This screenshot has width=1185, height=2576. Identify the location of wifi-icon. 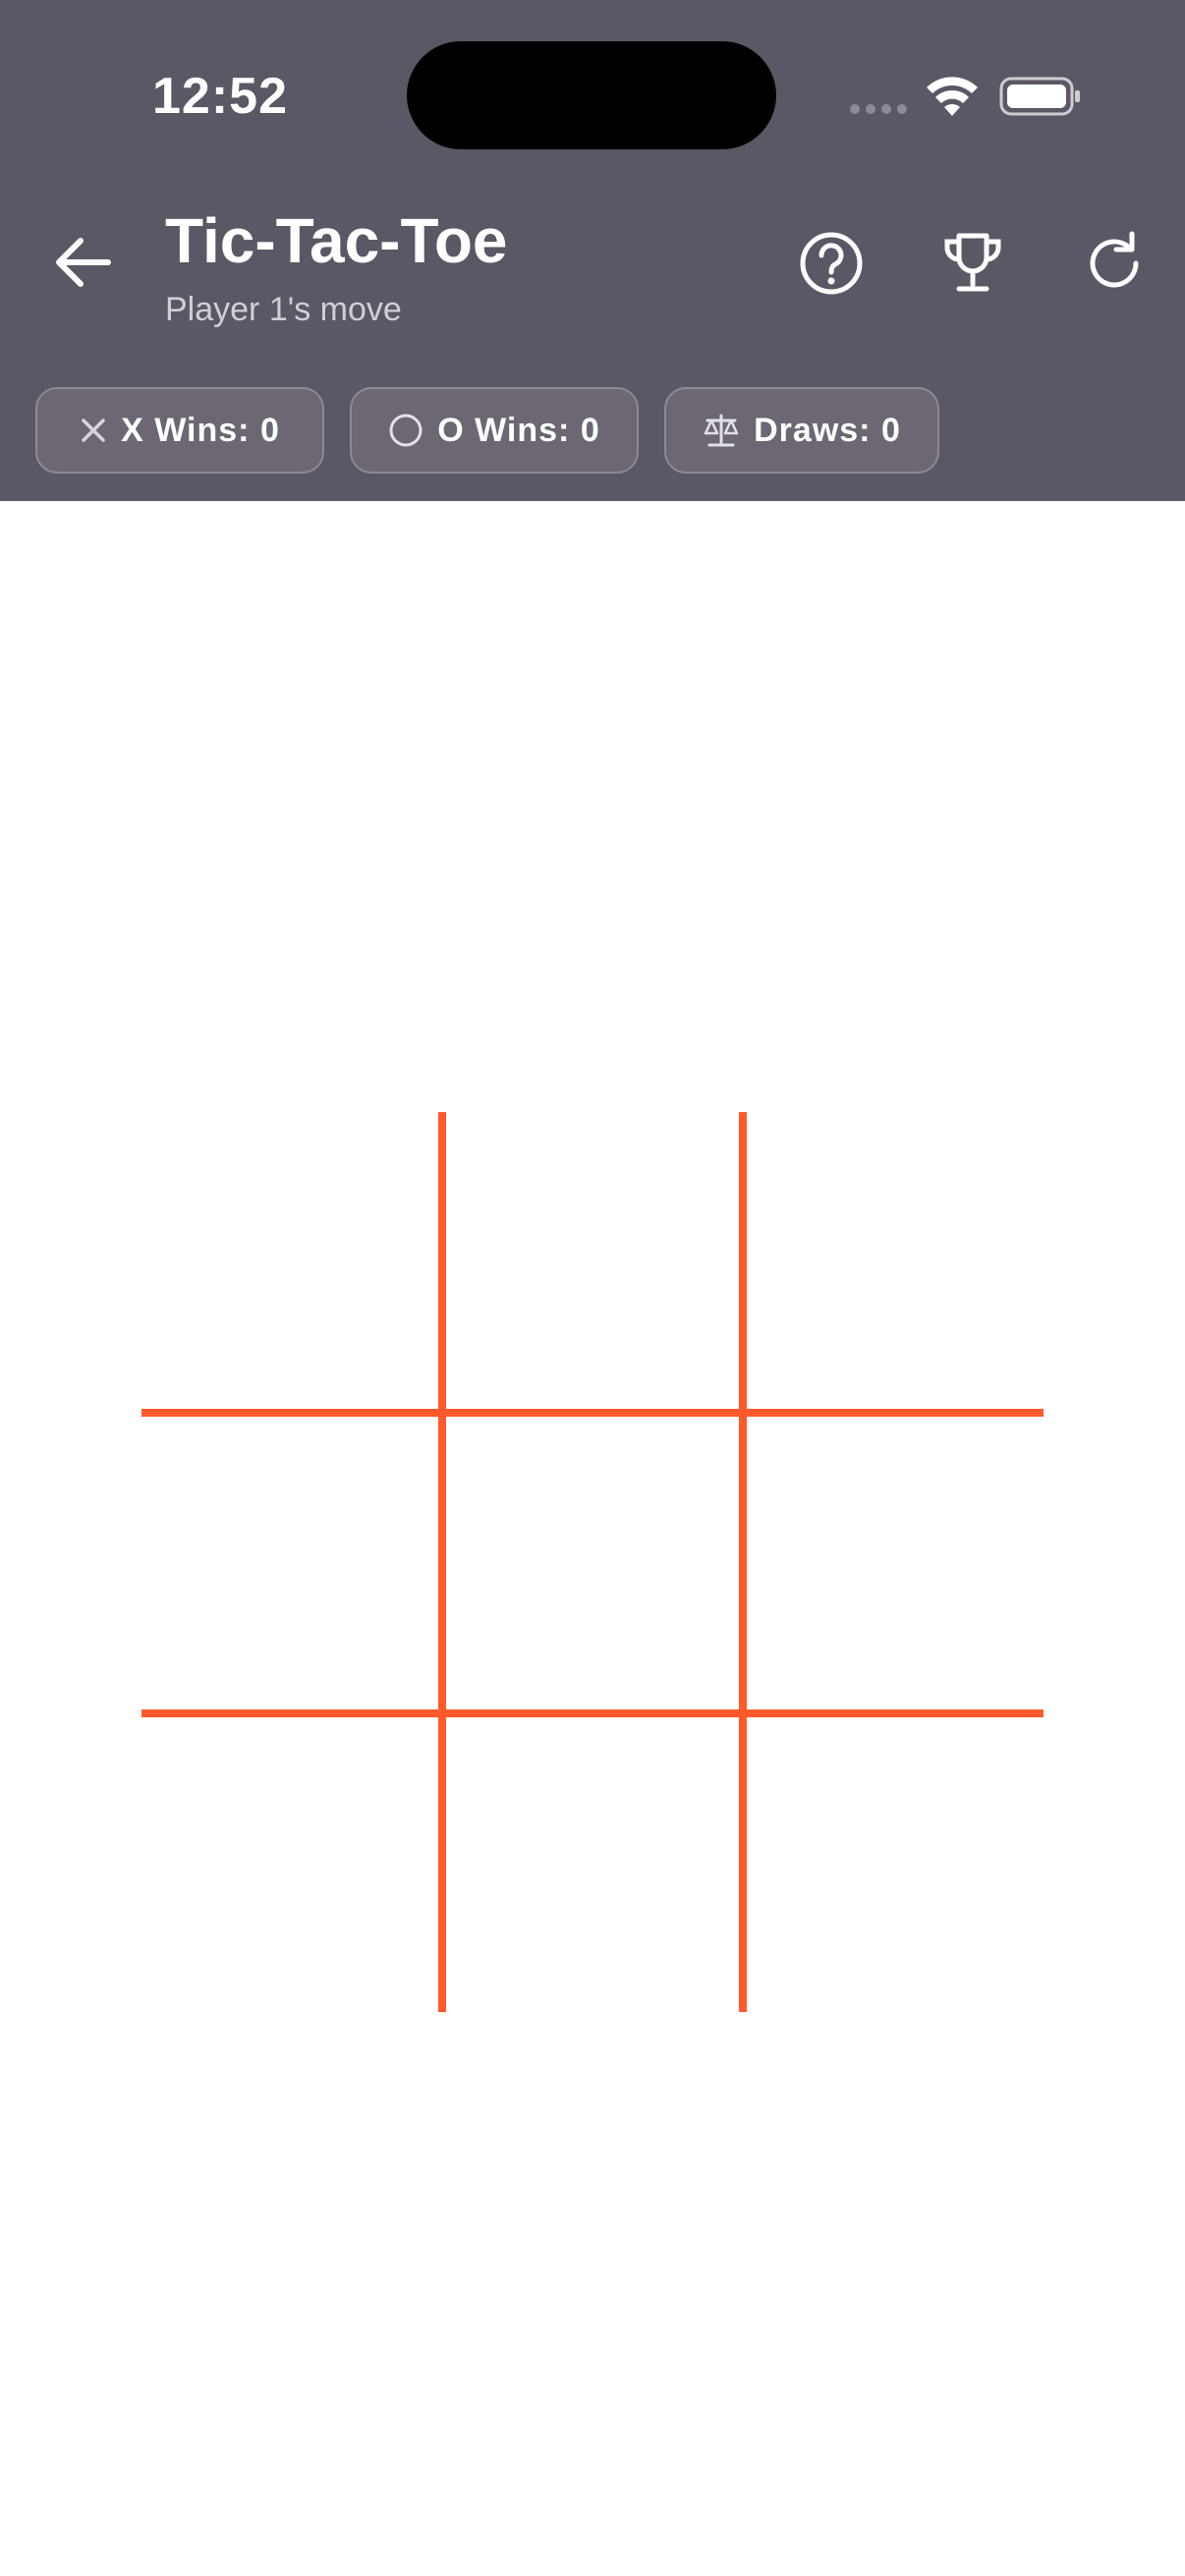
(953, 96).